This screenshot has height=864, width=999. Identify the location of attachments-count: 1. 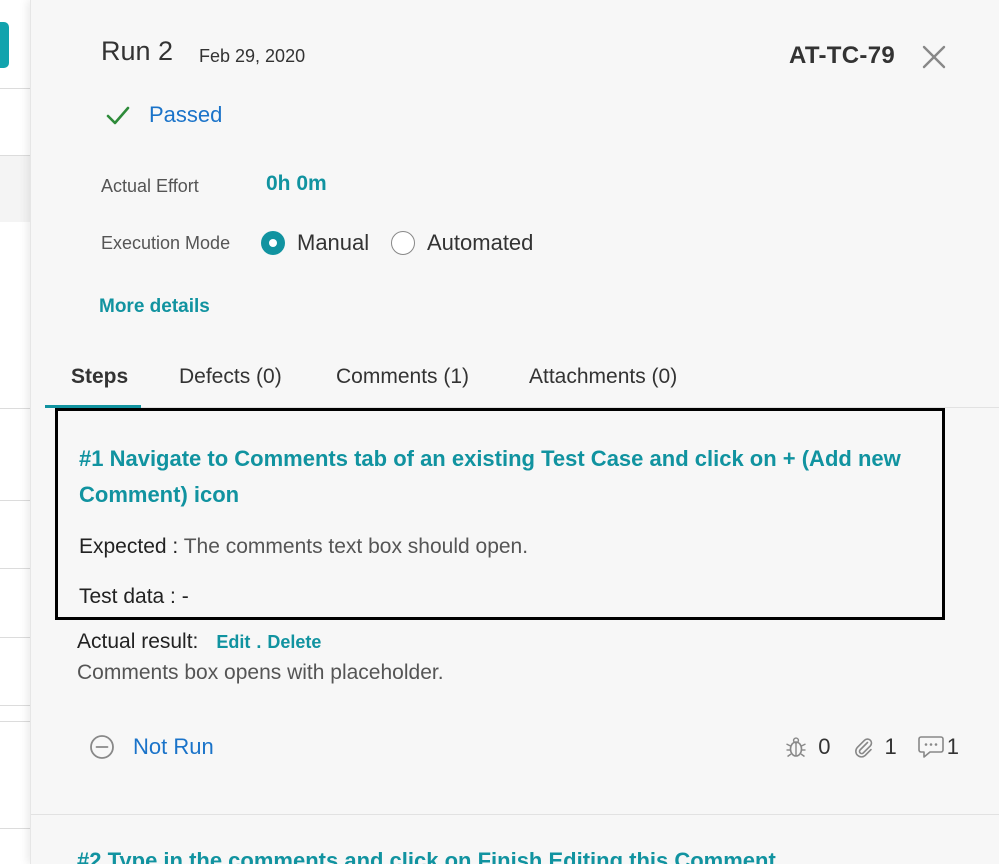
(890, 746).